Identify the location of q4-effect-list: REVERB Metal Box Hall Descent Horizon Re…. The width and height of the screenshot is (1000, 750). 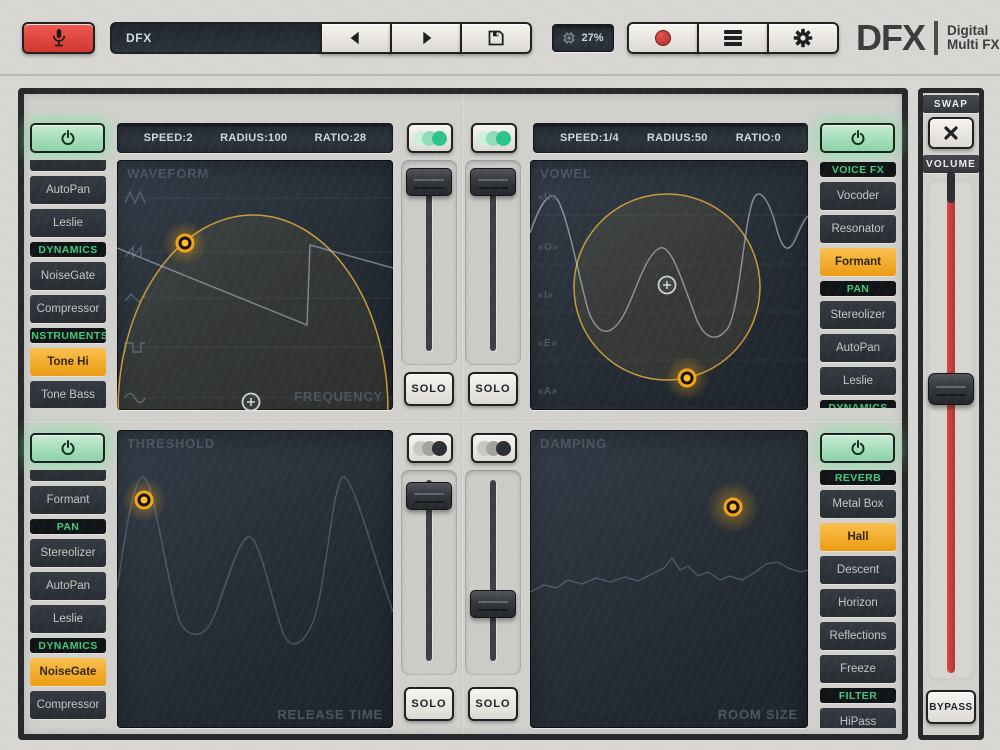
(858, 599).